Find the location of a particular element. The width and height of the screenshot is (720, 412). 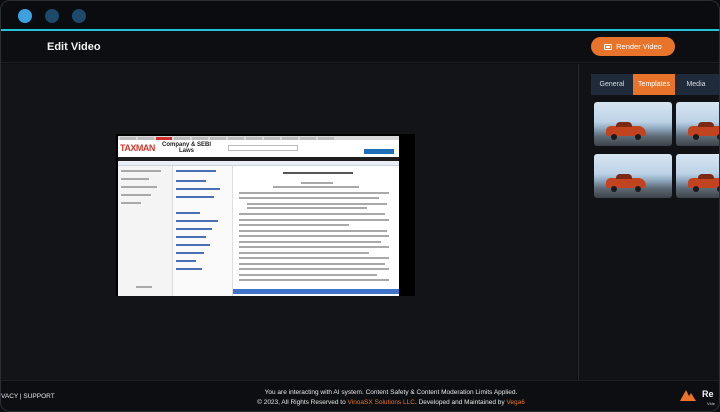

site-content-panel is located at coordinates (316, 231).